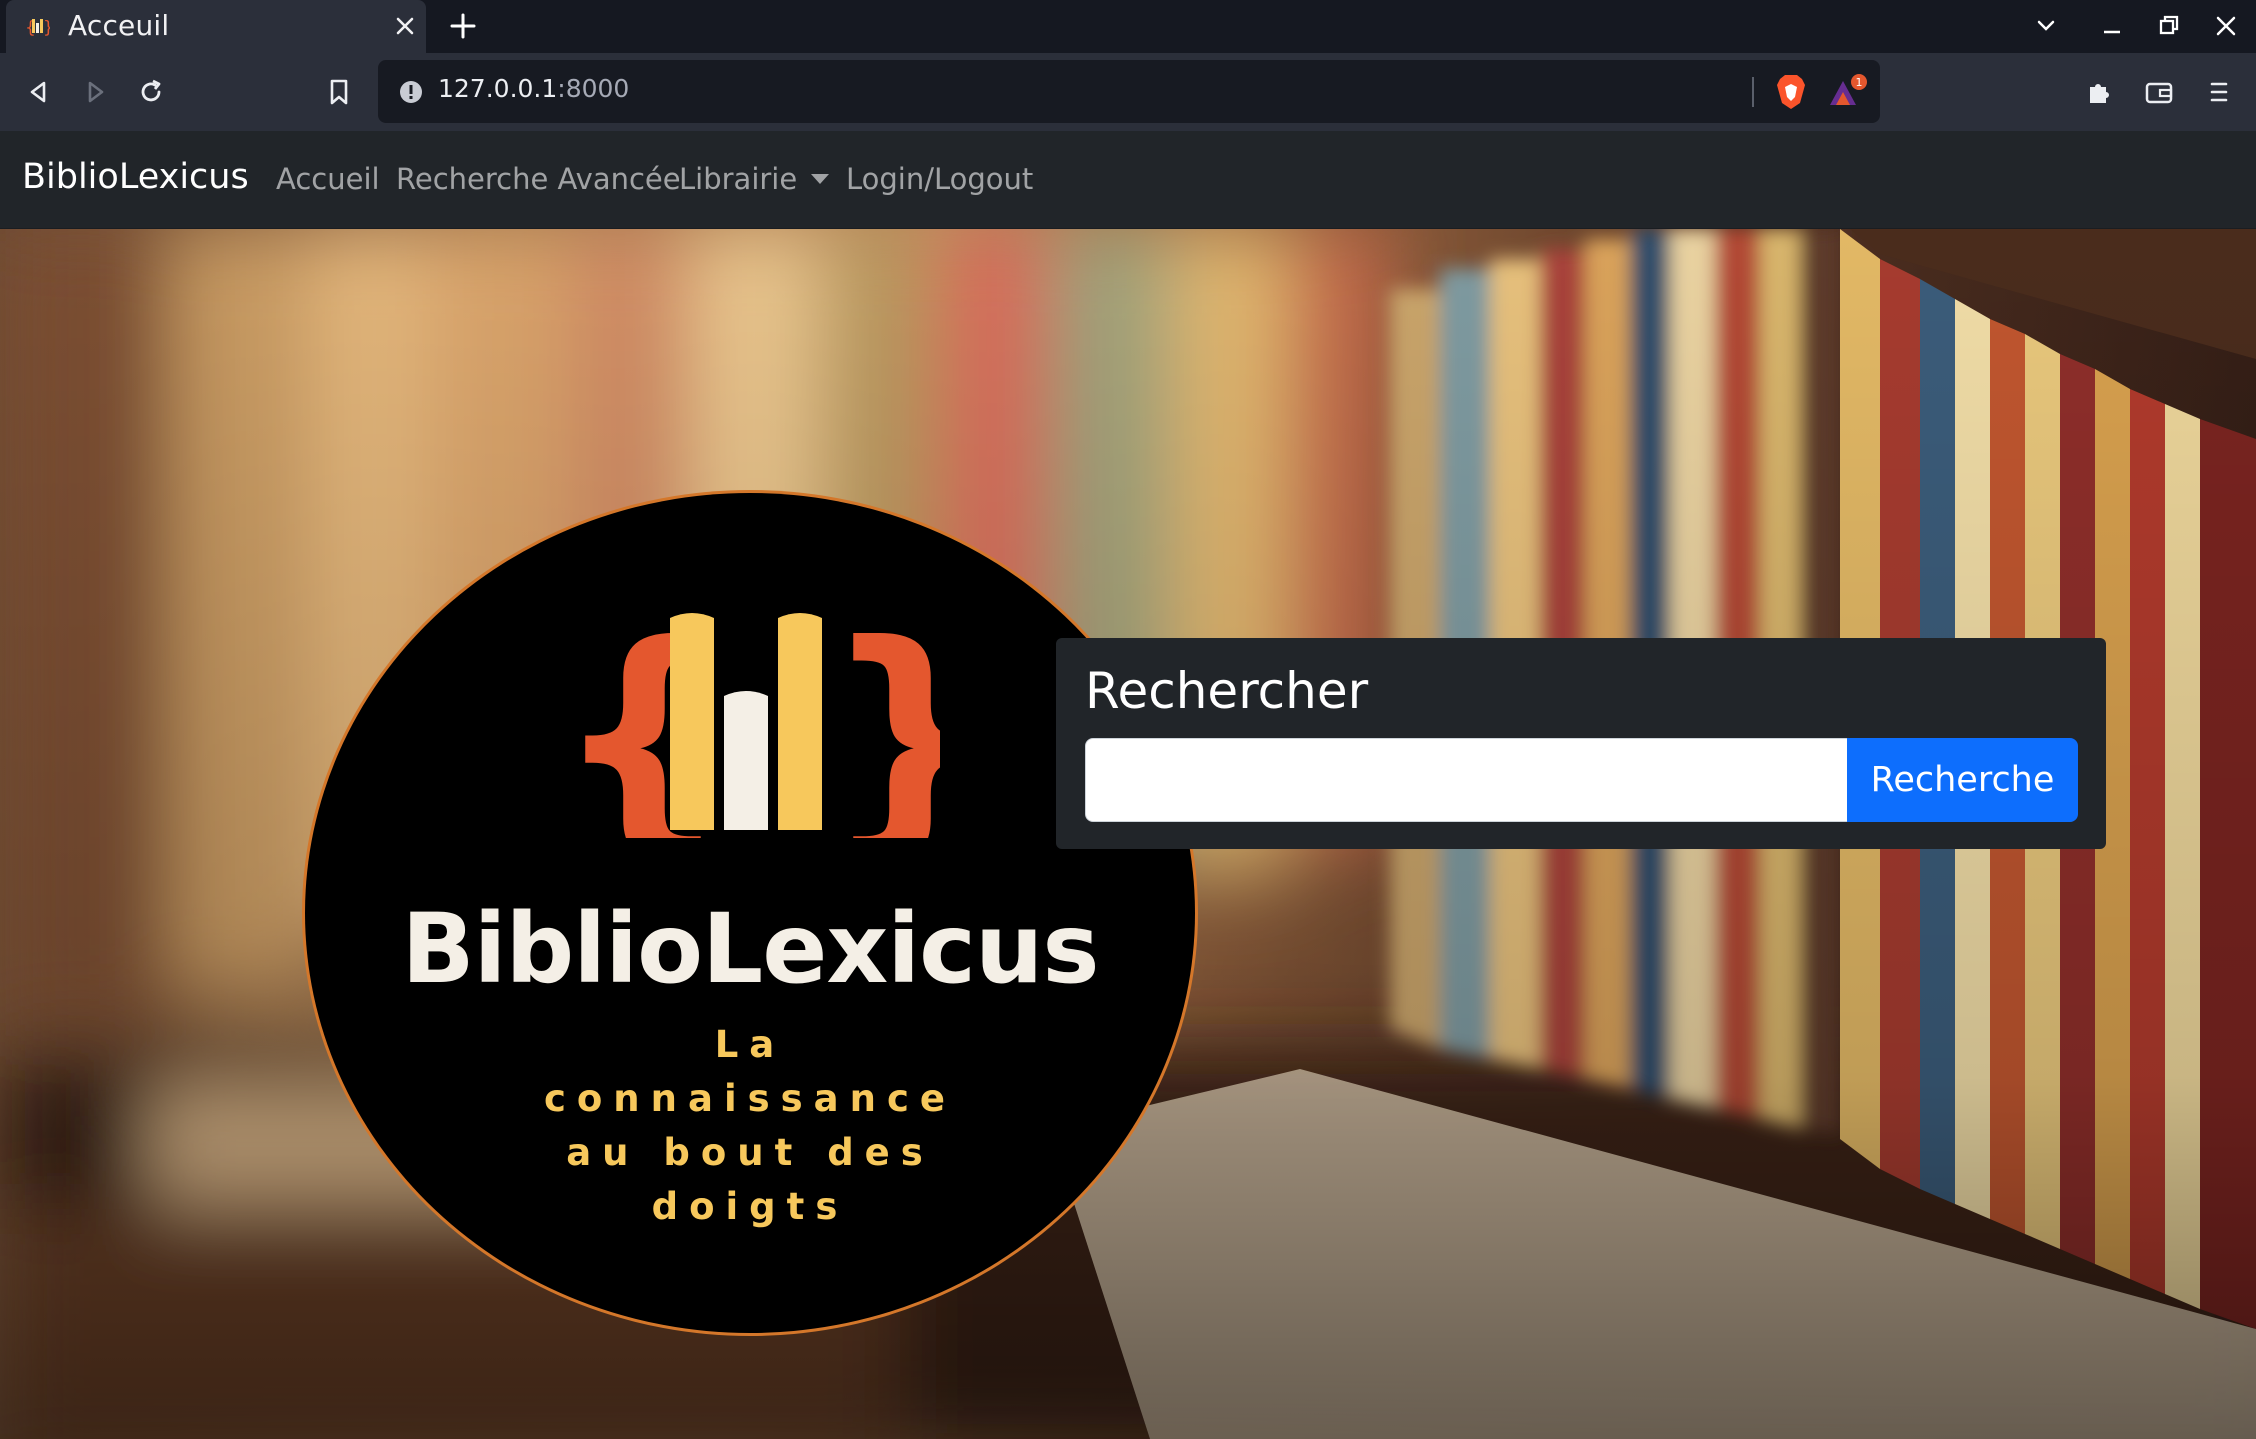 The height and width of the screenshot is (1439, 2256). Describe the element at coordinates (2219, 92) in the screenshot. I see `menu-icon` at that location.